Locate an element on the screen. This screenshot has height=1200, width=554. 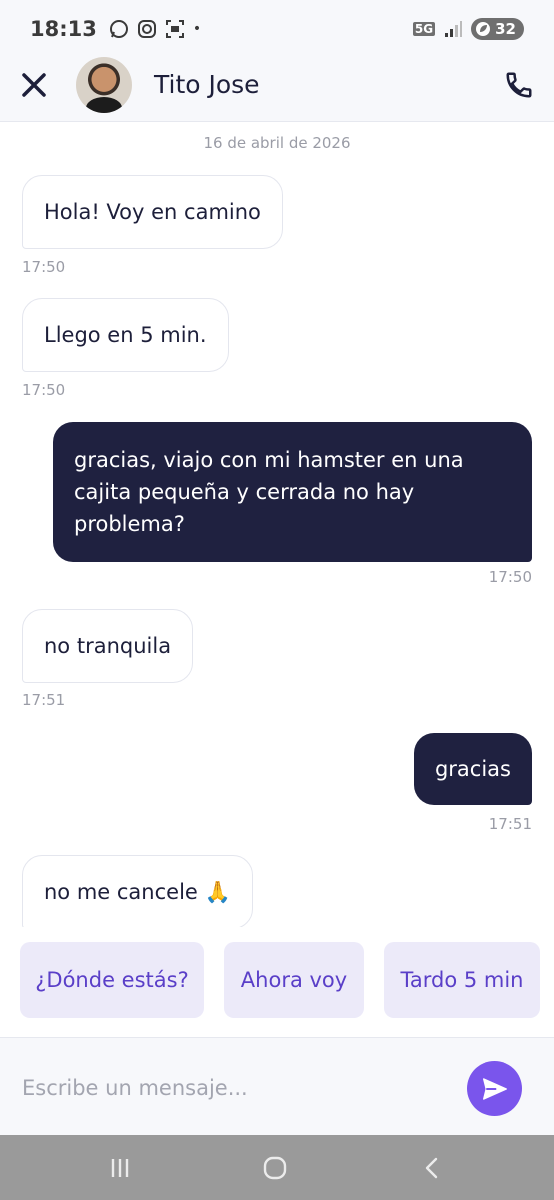
battery-level: 32 is located at coordinates (505, 29).